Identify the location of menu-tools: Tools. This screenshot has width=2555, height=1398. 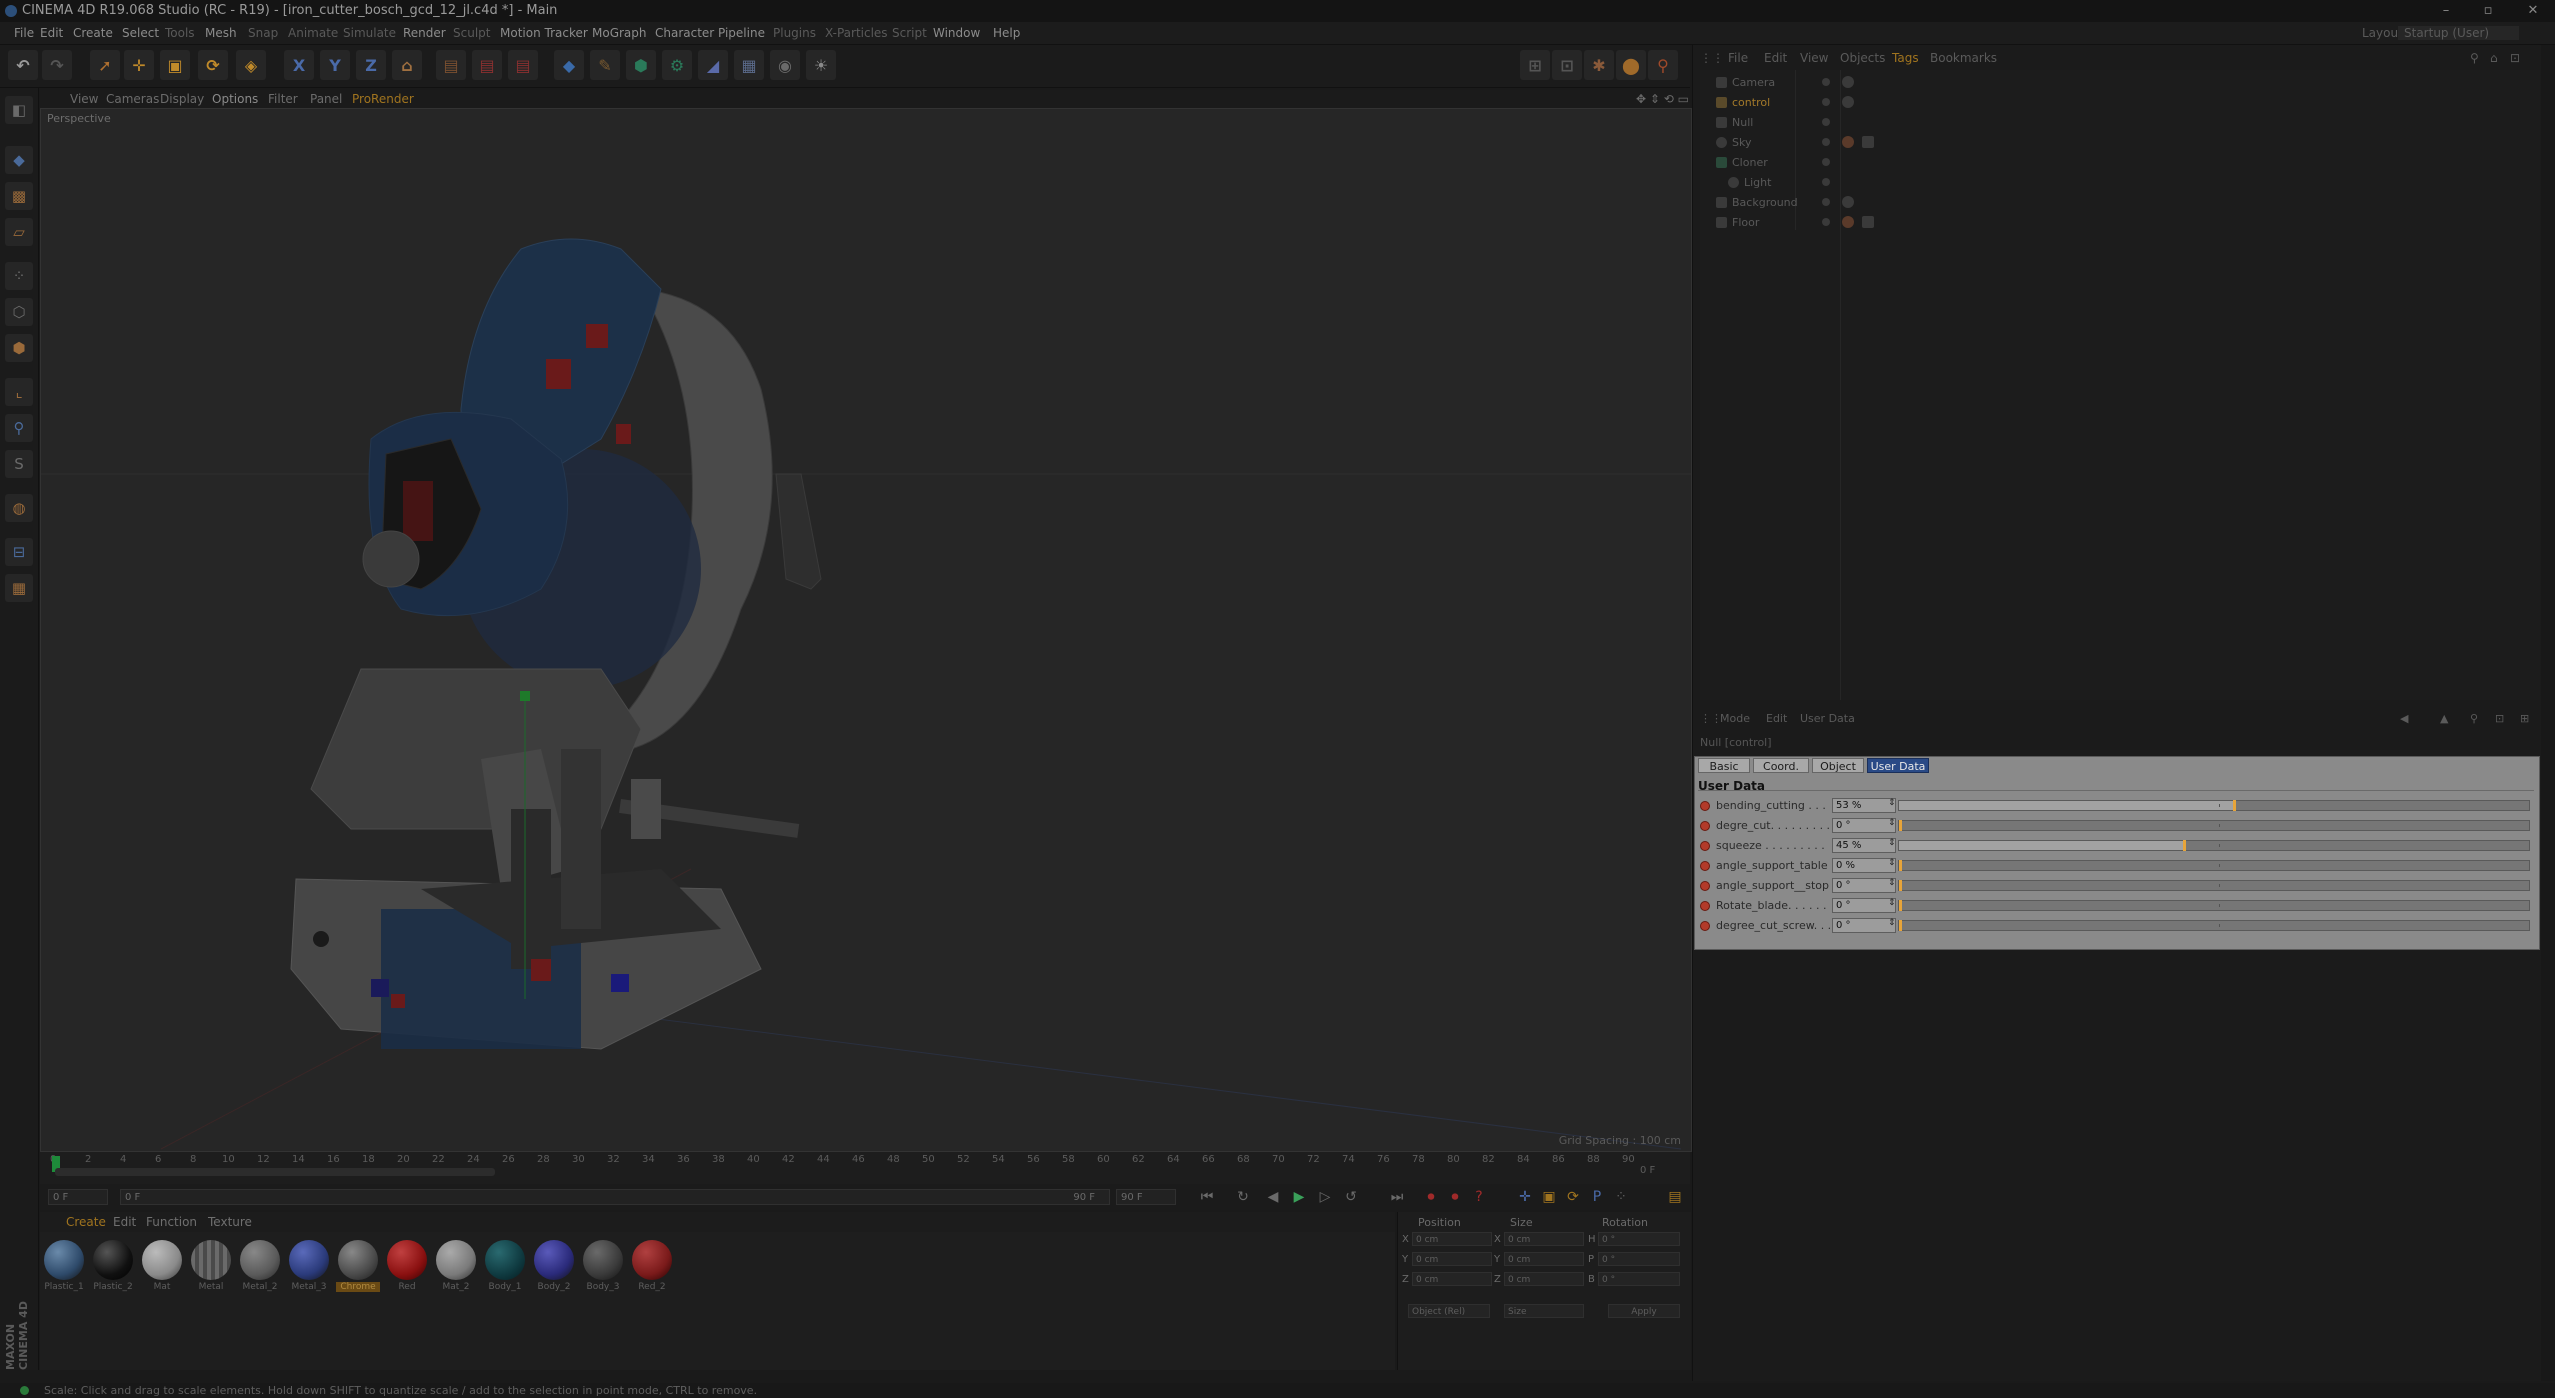
(180, 33).